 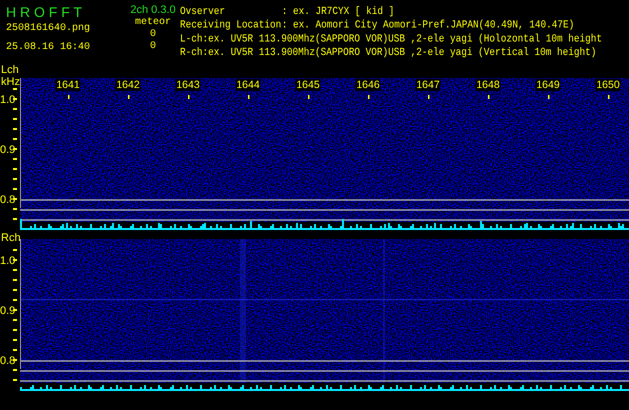 I want to click on axis-tick-label: 1648, so click(x=488, y=85).